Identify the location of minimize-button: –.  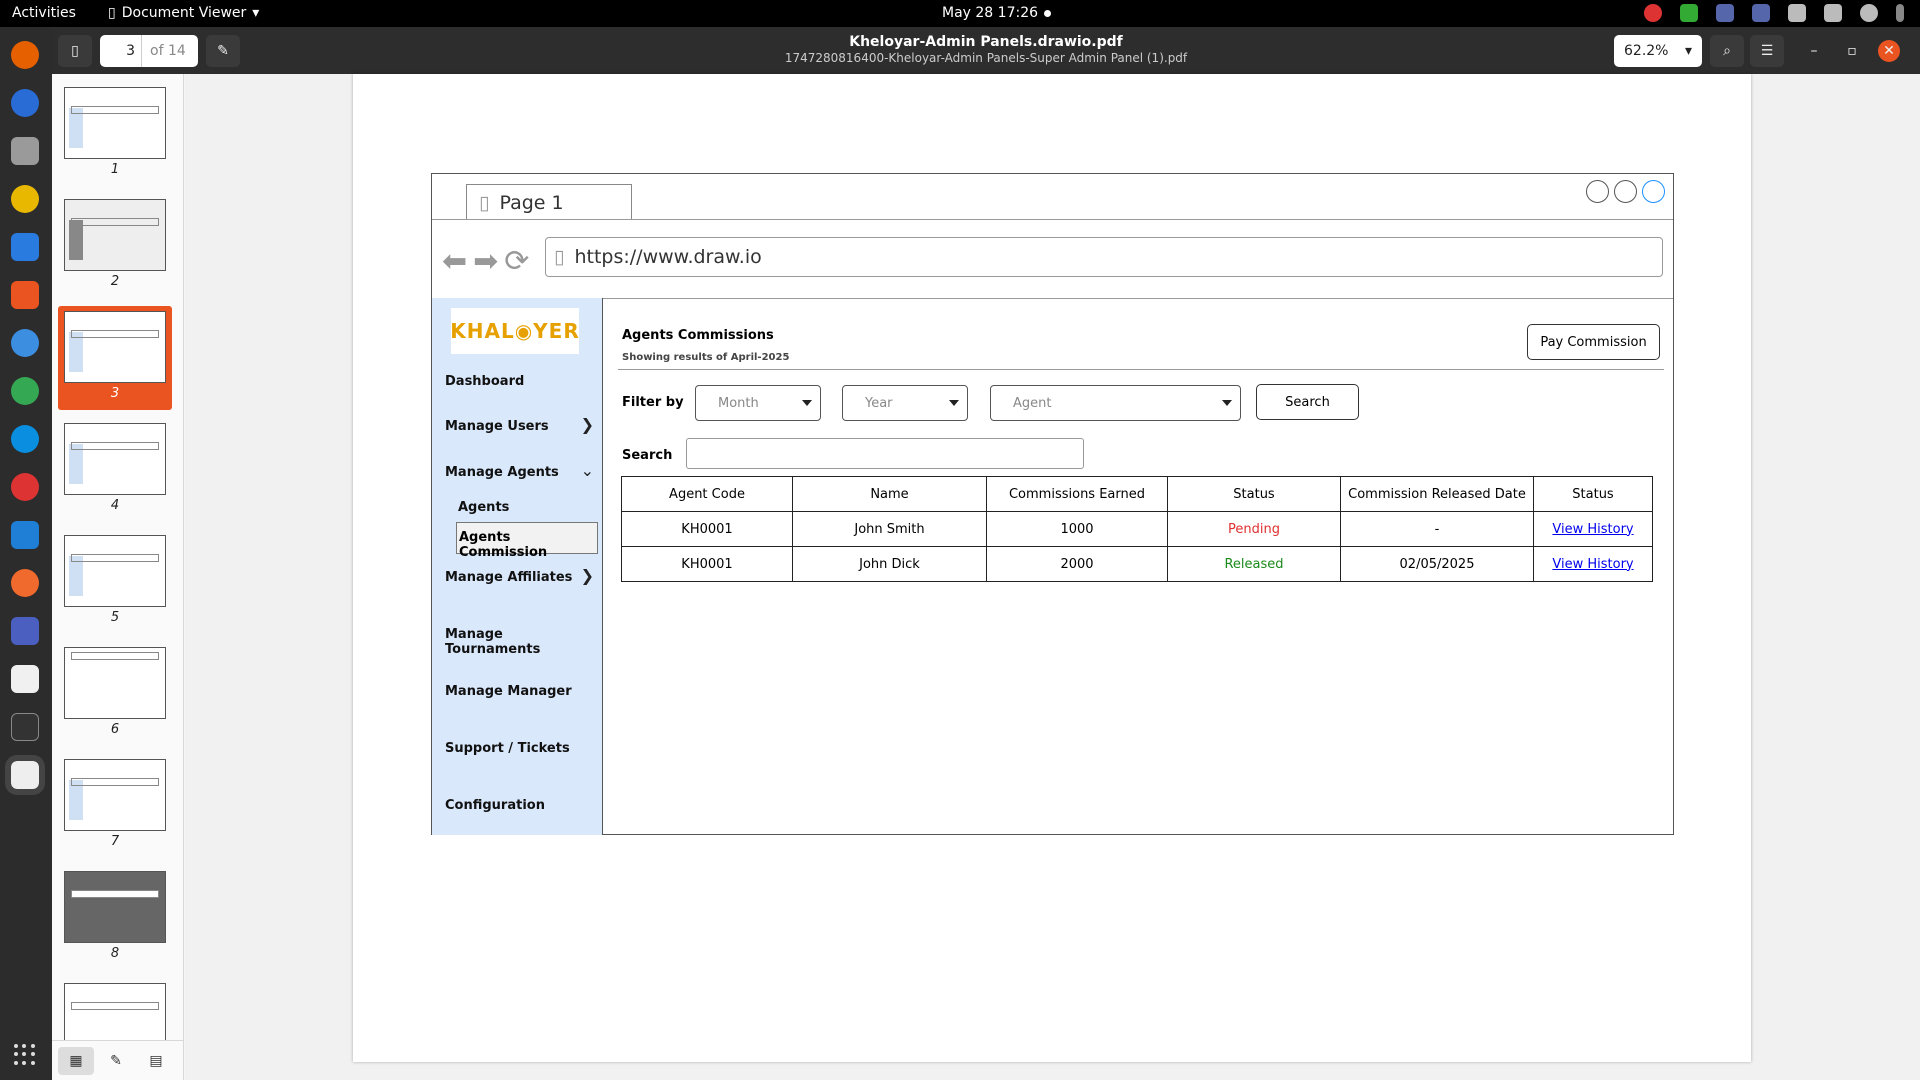
(1814, 51).